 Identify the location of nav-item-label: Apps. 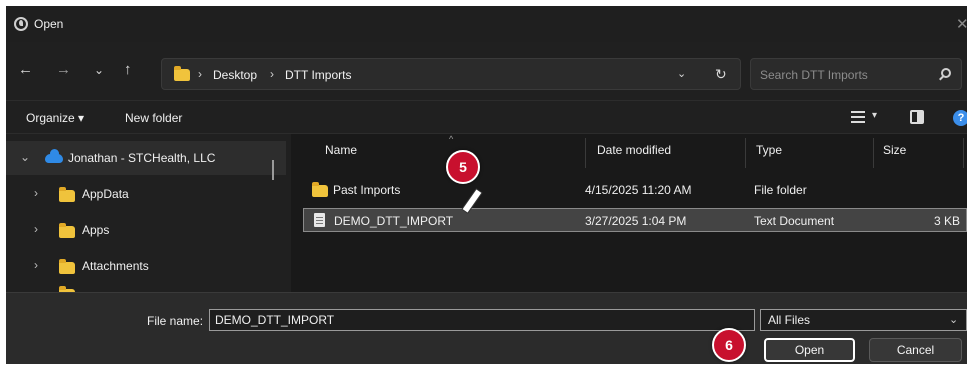
(96, 230).